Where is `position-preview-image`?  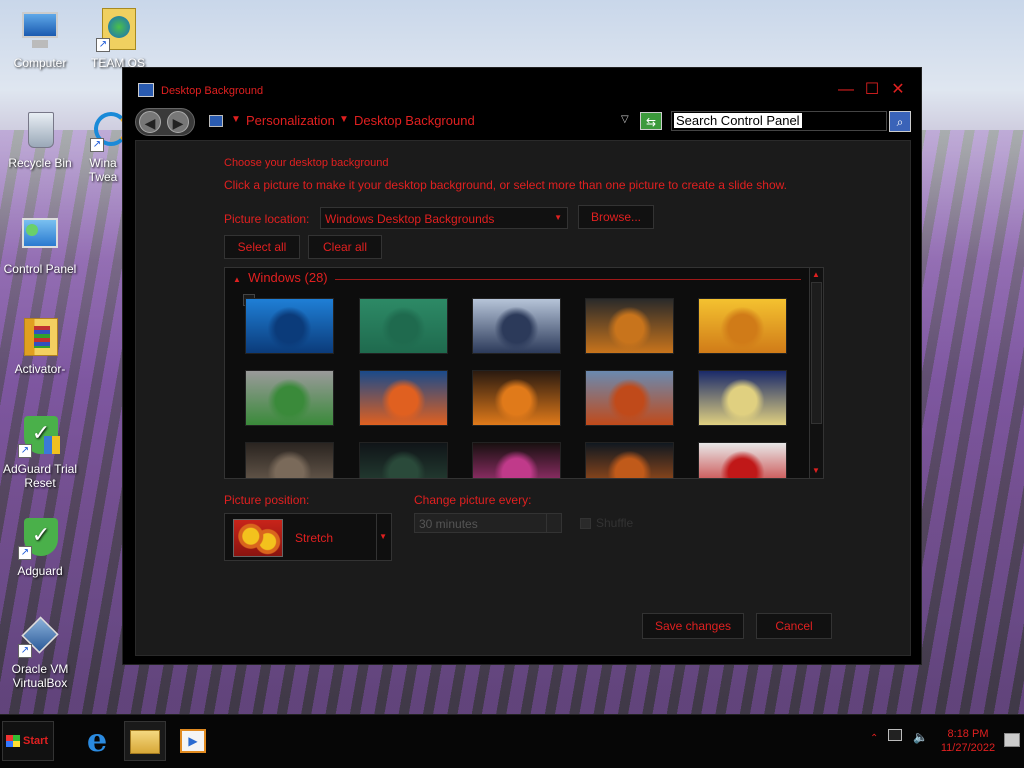 position-preview-image is located at coordinates (258, 538).